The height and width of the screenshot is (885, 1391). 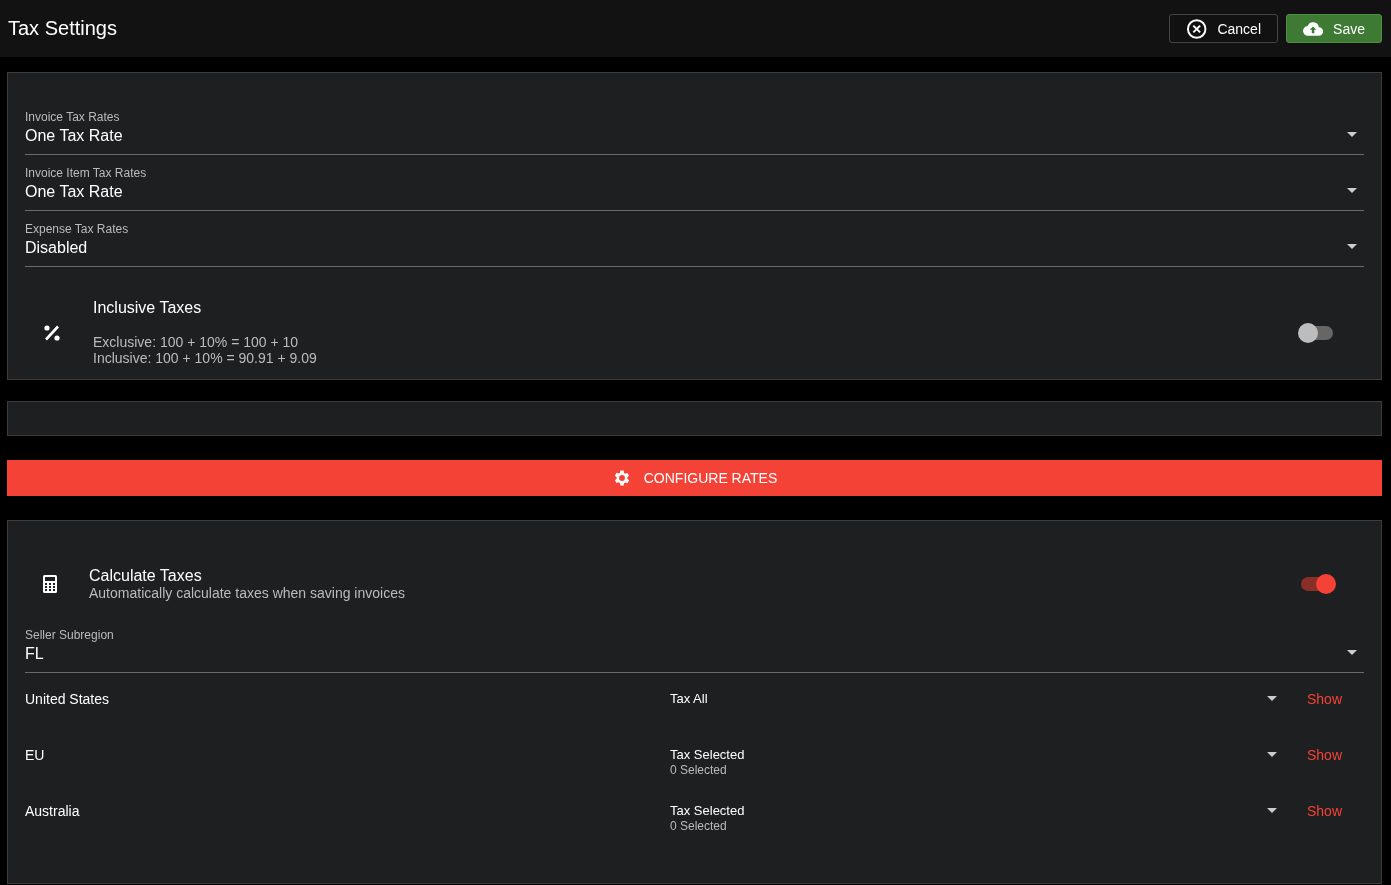 What do you see at coordinates (694, 645) in the screenshot?
I see `select-field: Seller Subregion FL` at bounding box center [694, 645].